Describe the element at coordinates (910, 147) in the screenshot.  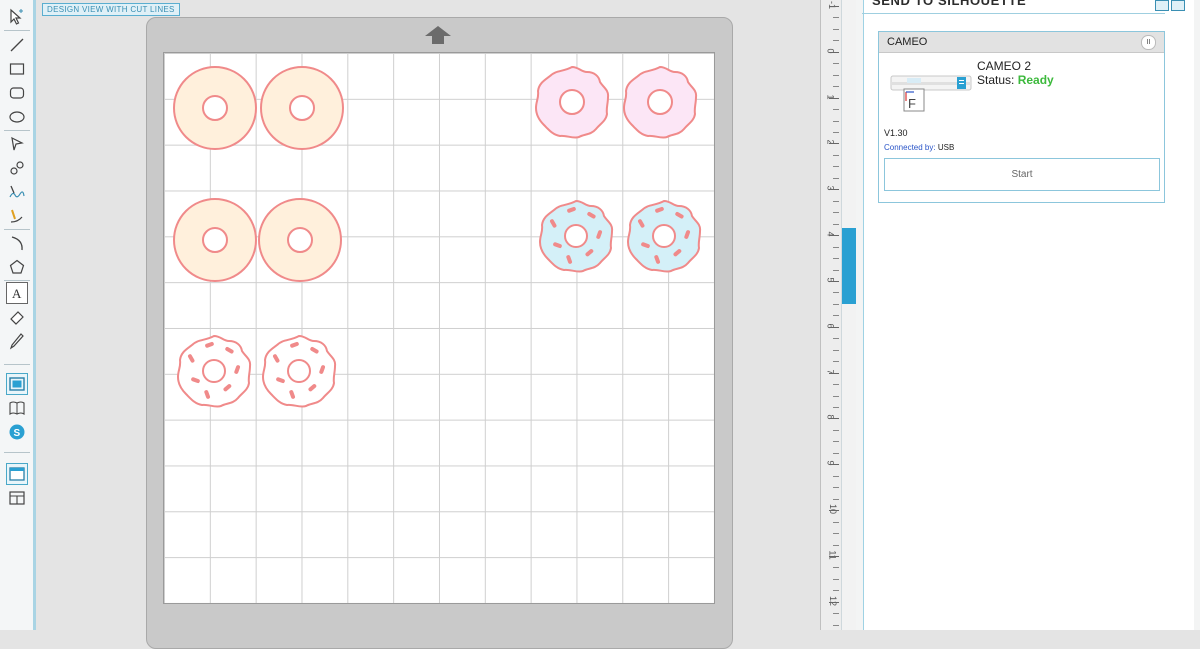
I see `connection-label: Connected by:` at that location.